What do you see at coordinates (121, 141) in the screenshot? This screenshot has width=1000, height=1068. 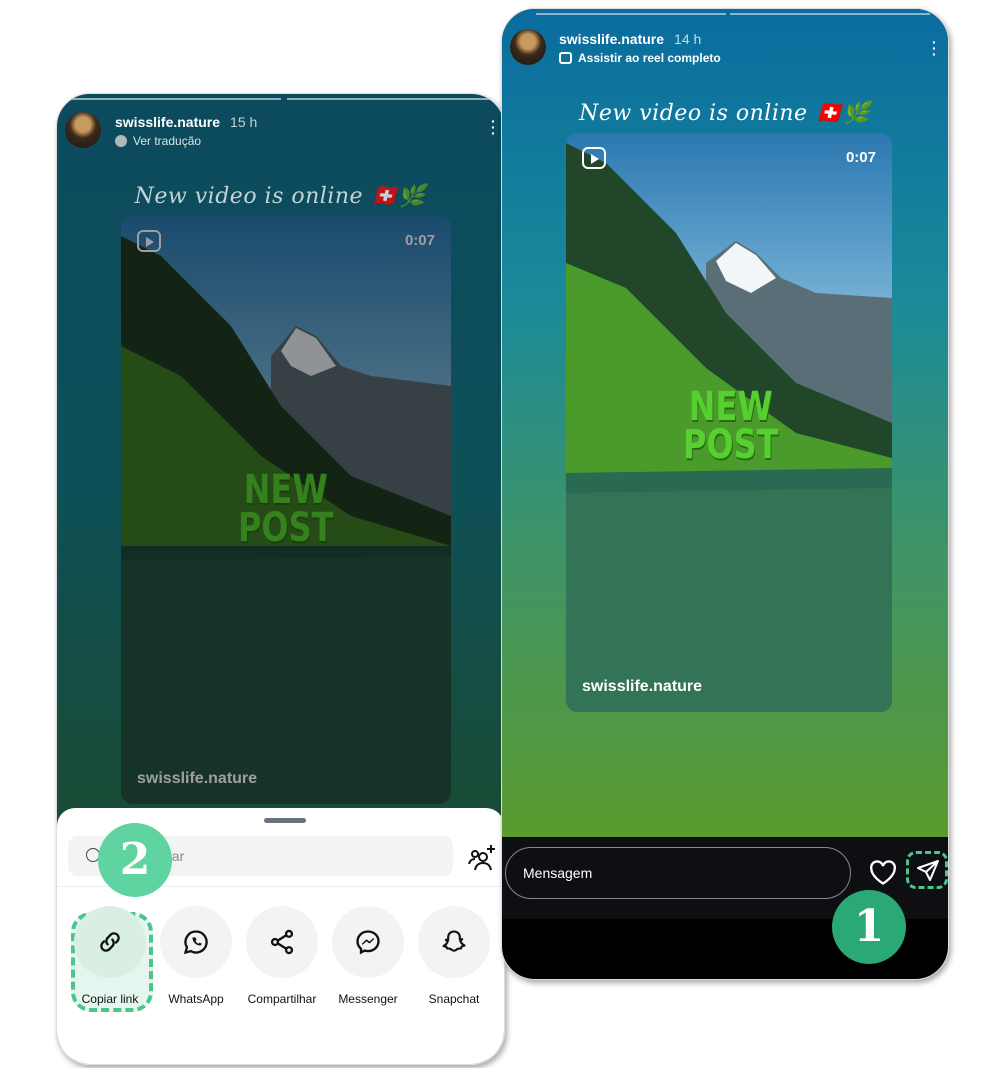 I see `chat-bubble-icon` at bounding box center [121, 141].